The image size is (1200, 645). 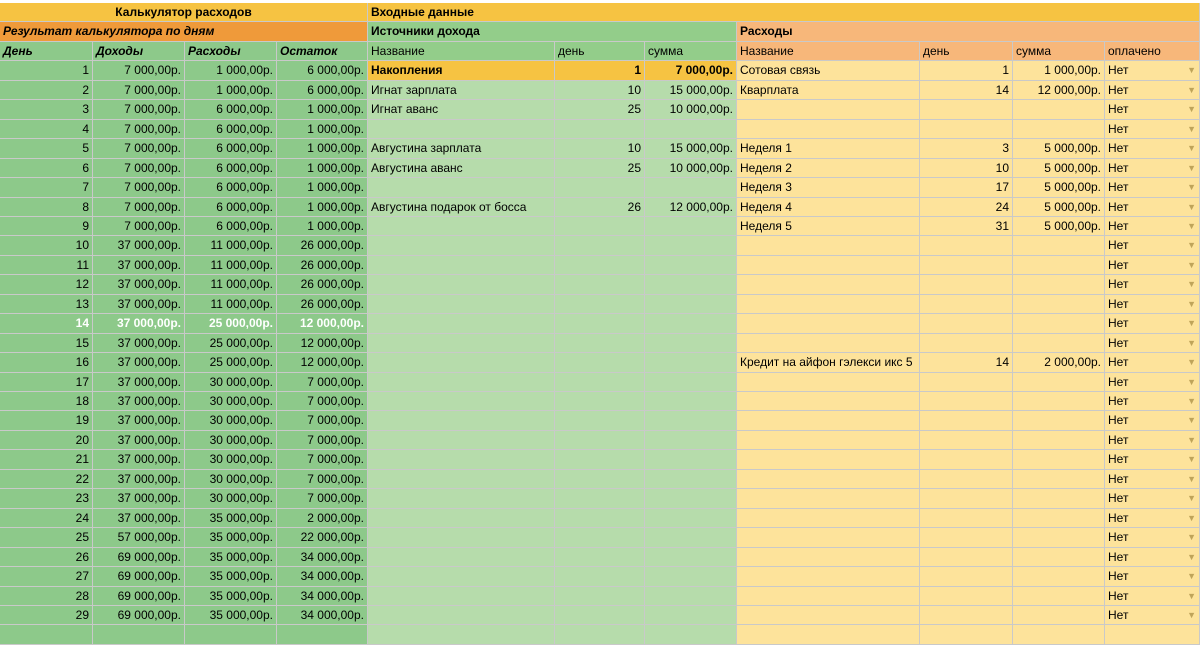 I want to click on result-cell: 3, so click(x=46, y=110).